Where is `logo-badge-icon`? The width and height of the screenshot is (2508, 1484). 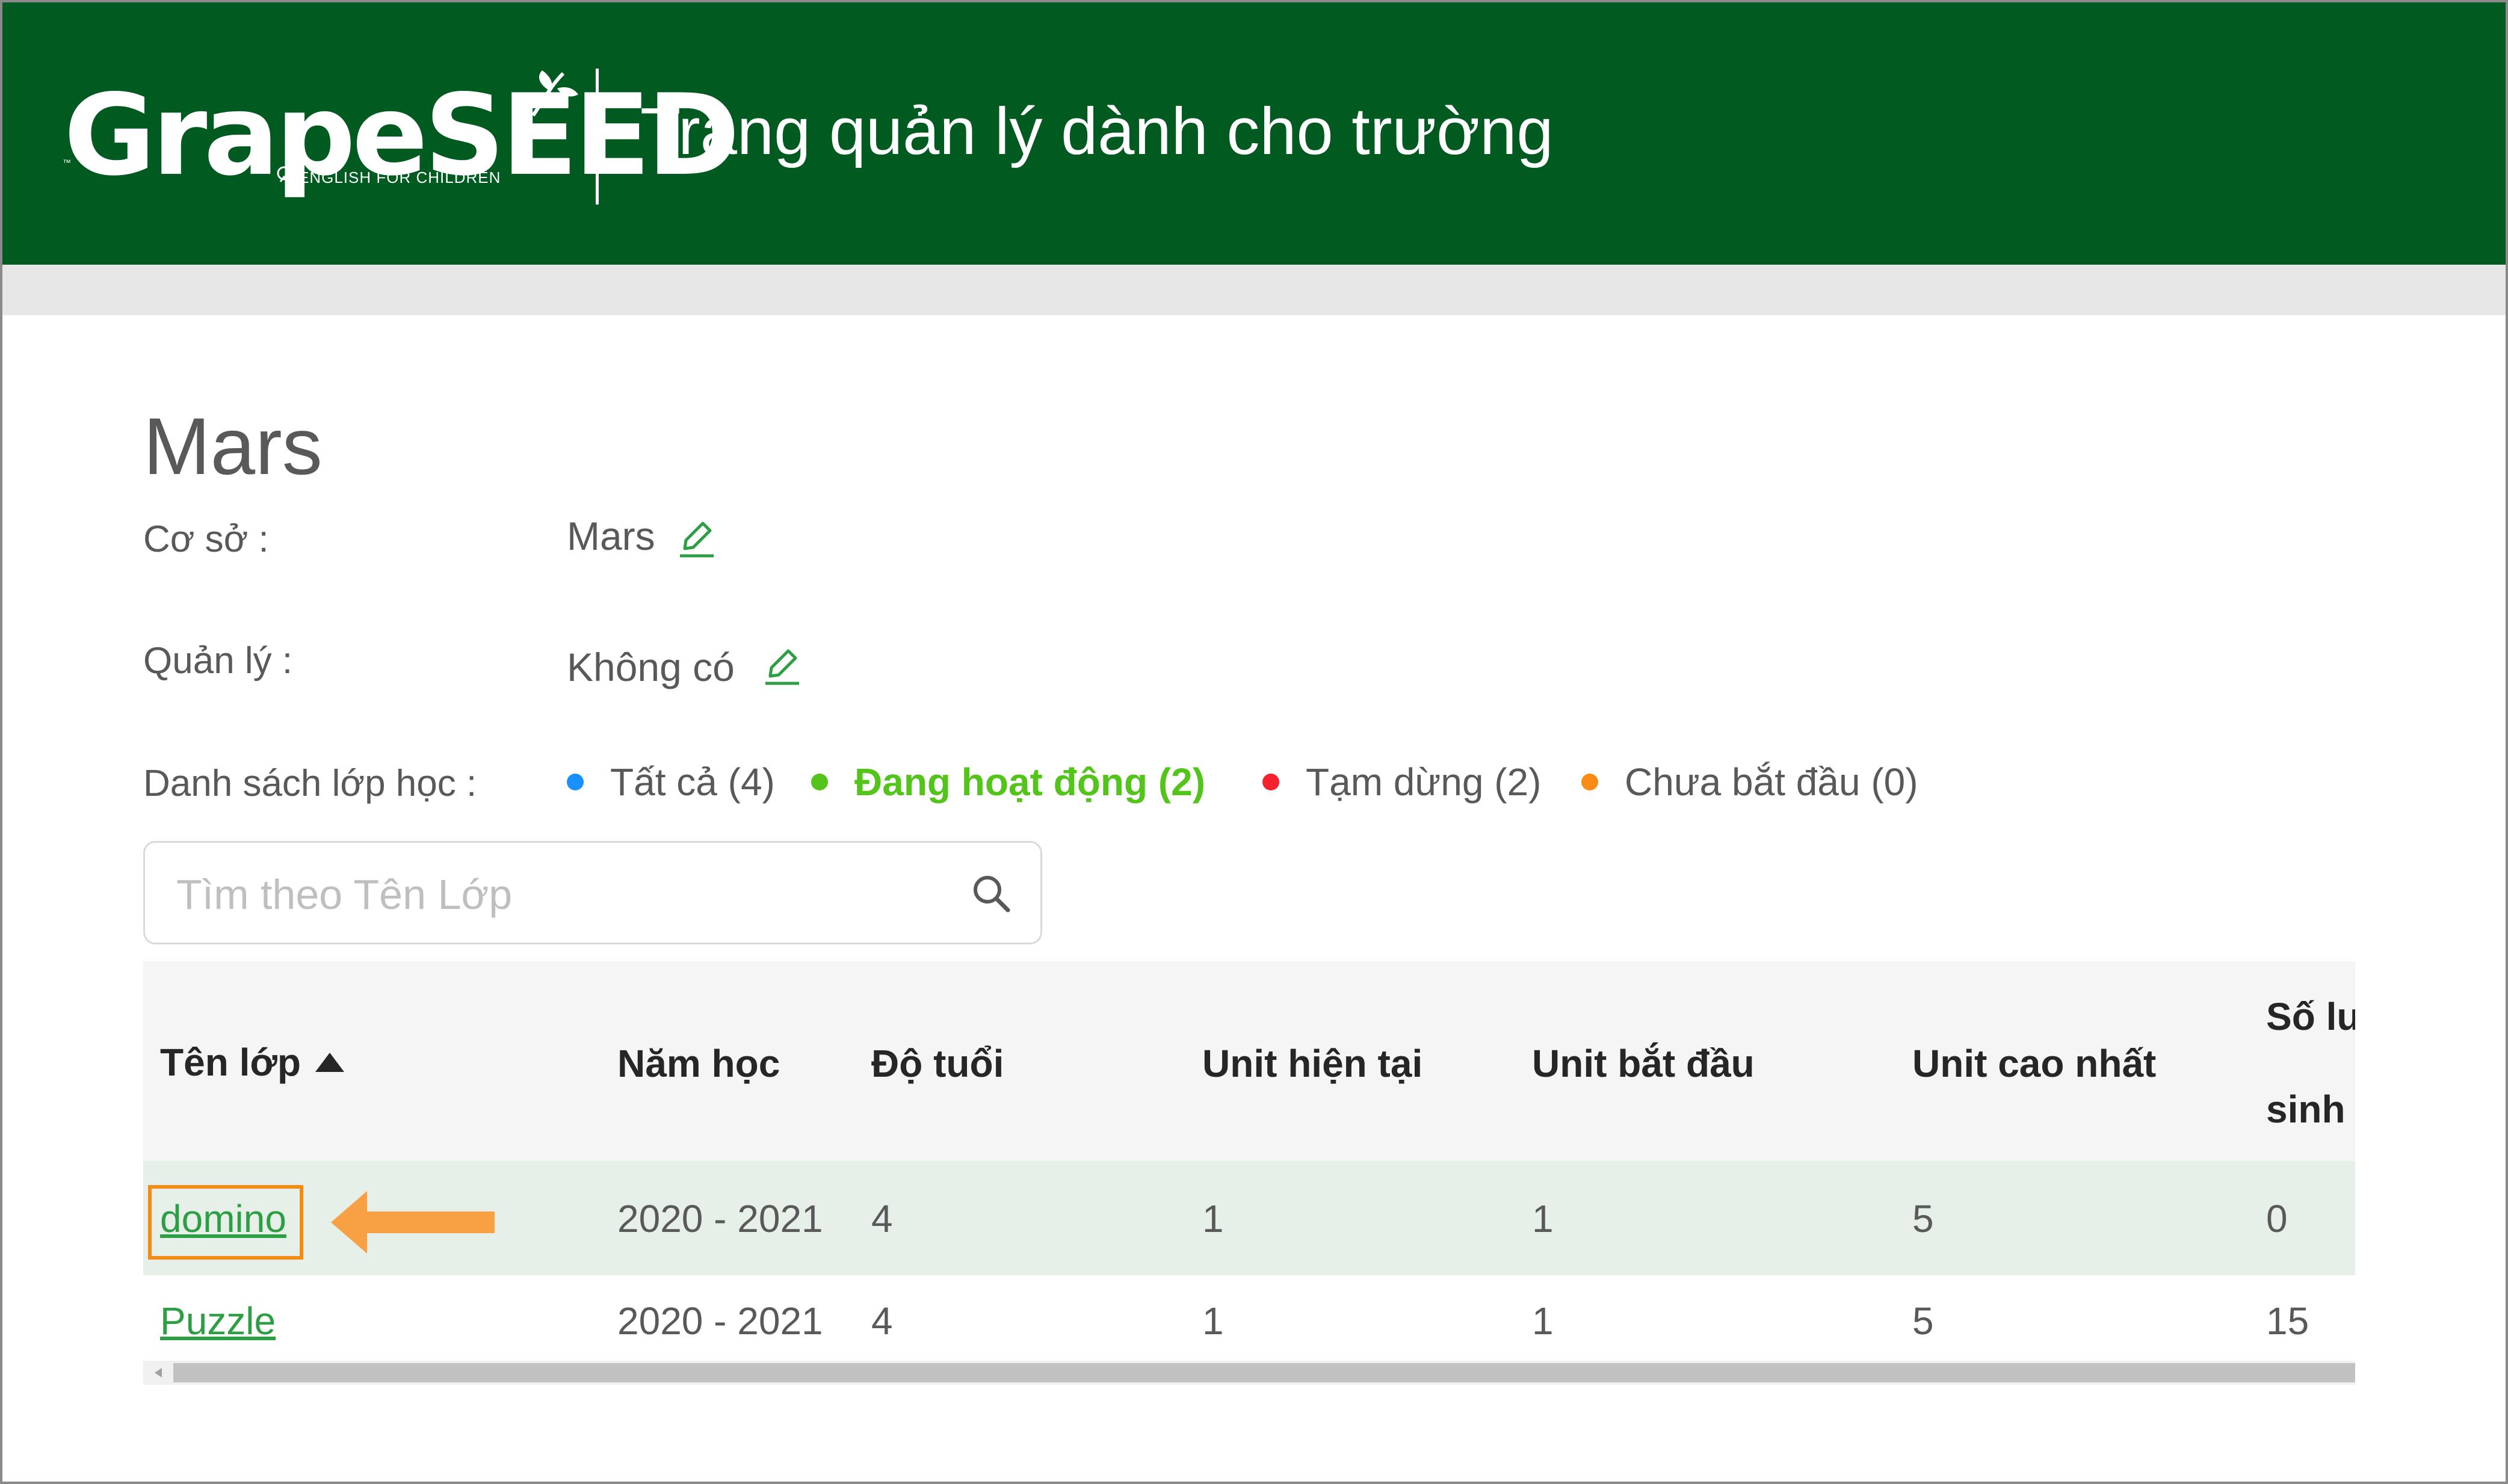
logo-badge-icon is located at coordinates (284, 174).